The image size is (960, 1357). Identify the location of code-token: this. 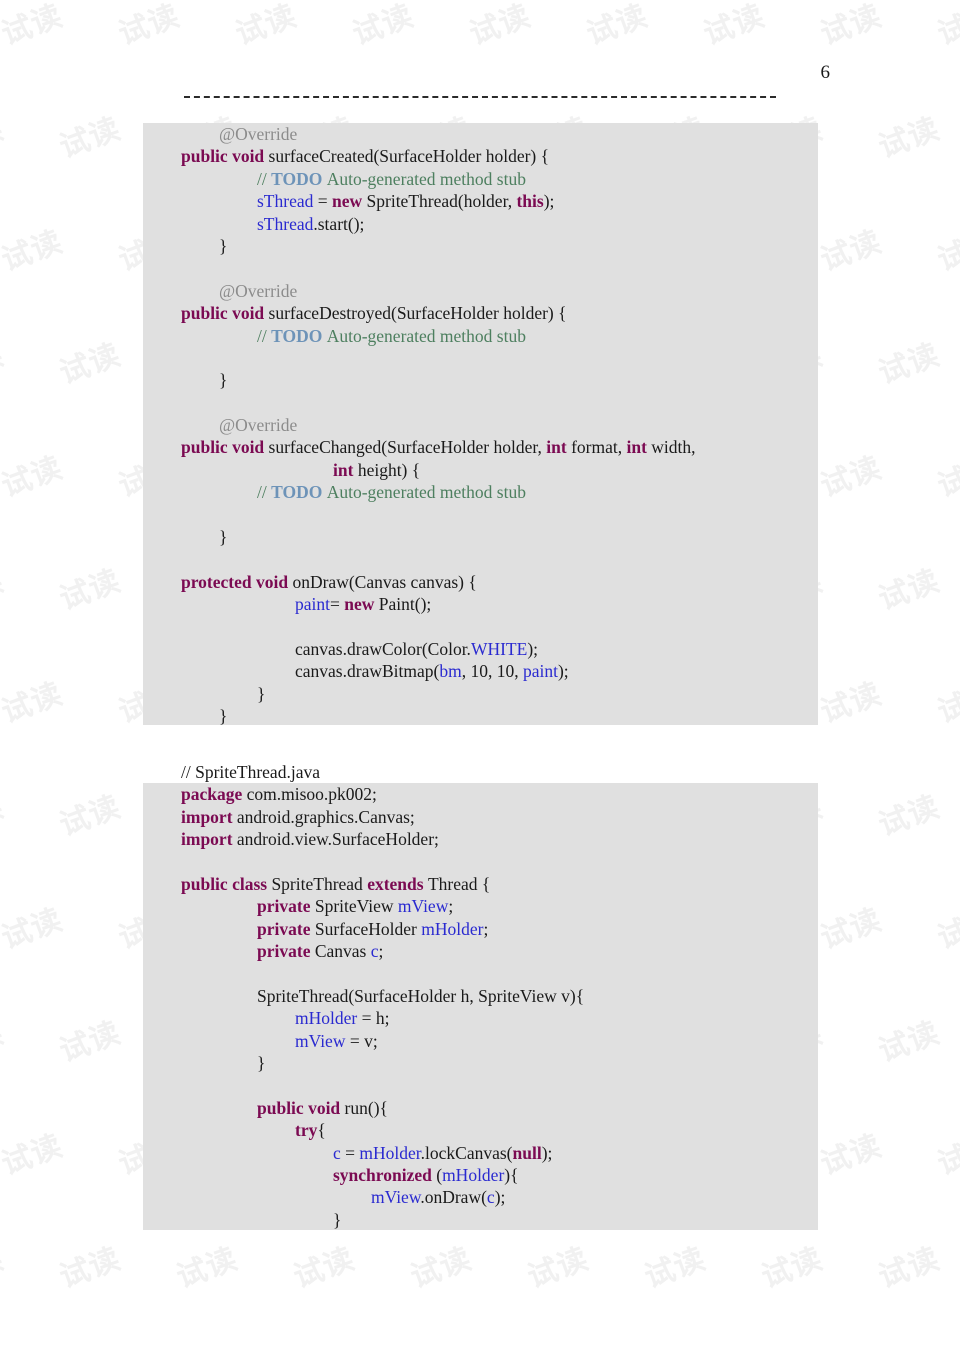
(530, 201).